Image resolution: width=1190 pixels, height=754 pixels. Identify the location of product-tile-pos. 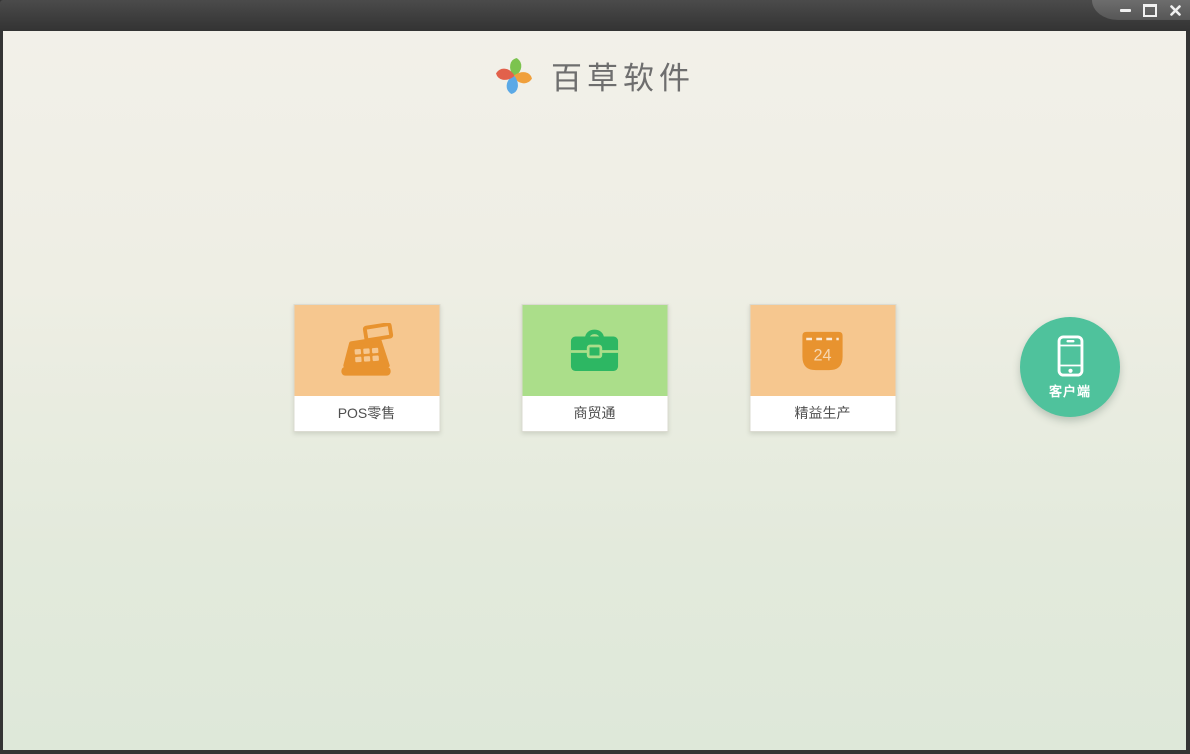
(366, 350).